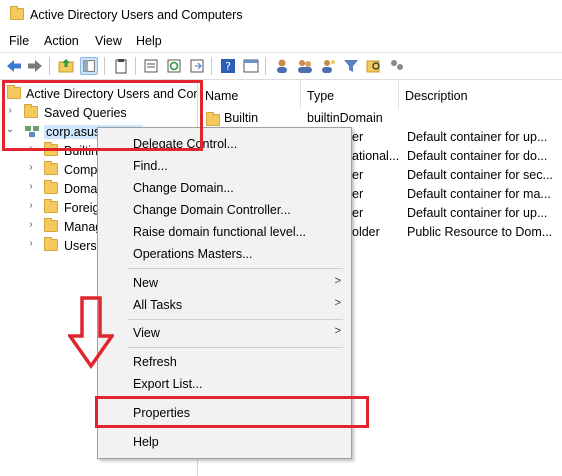 This screenshot has width=562, height=476. What do you see at coordinates (80, 246) in the screenshot?
I see `tree-item-label: Users` at bounding box center [80, 246].